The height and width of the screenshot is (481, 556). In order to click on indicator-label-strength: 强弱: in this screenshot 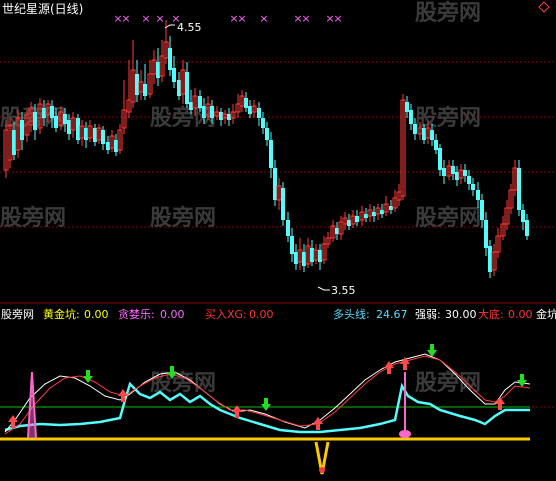, I will do `click(428, 314)`.